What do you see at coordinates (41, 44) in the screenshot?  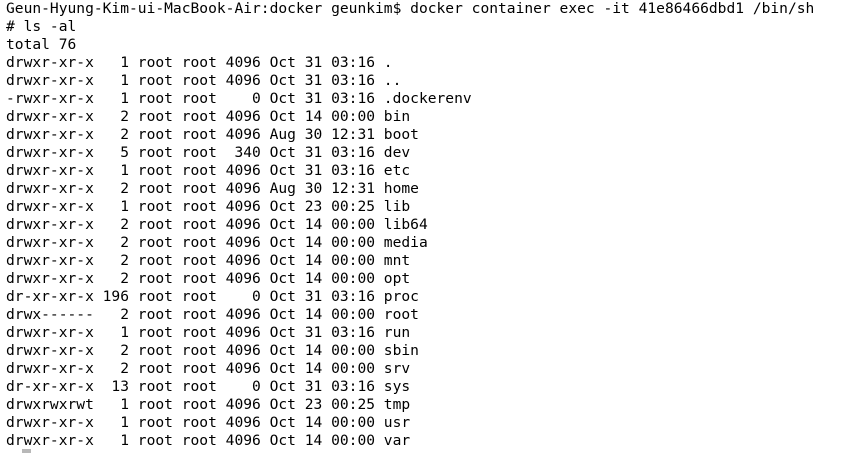 I see `output-line: total 76` at bounding box center [41, 44].